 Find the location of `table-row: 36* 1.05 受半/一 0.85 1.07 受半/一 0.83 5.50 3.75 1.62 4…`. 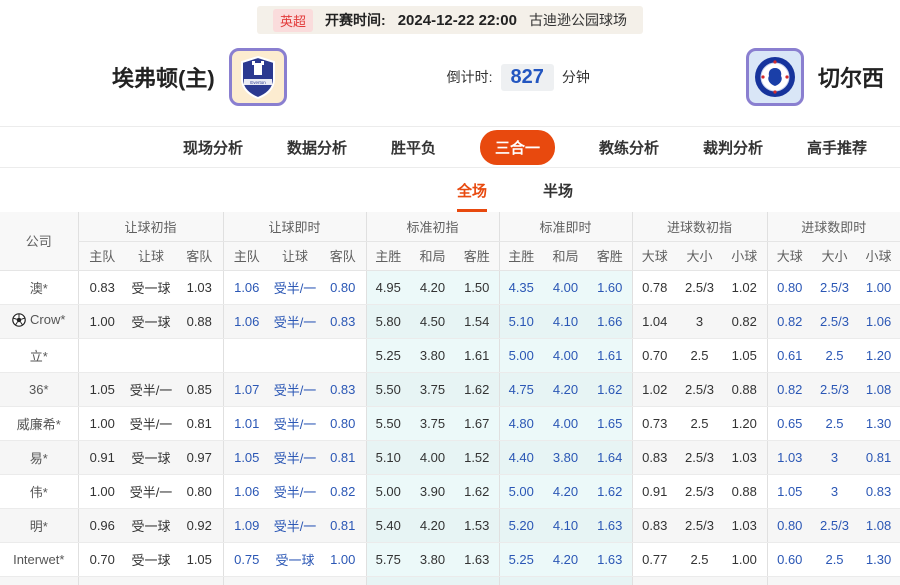

table-row: 36* 1.05 受半/一 0.85 1.07 受半/一 0.83 5.50 3.75 1.62 4… is located at coordinates (450, 389).